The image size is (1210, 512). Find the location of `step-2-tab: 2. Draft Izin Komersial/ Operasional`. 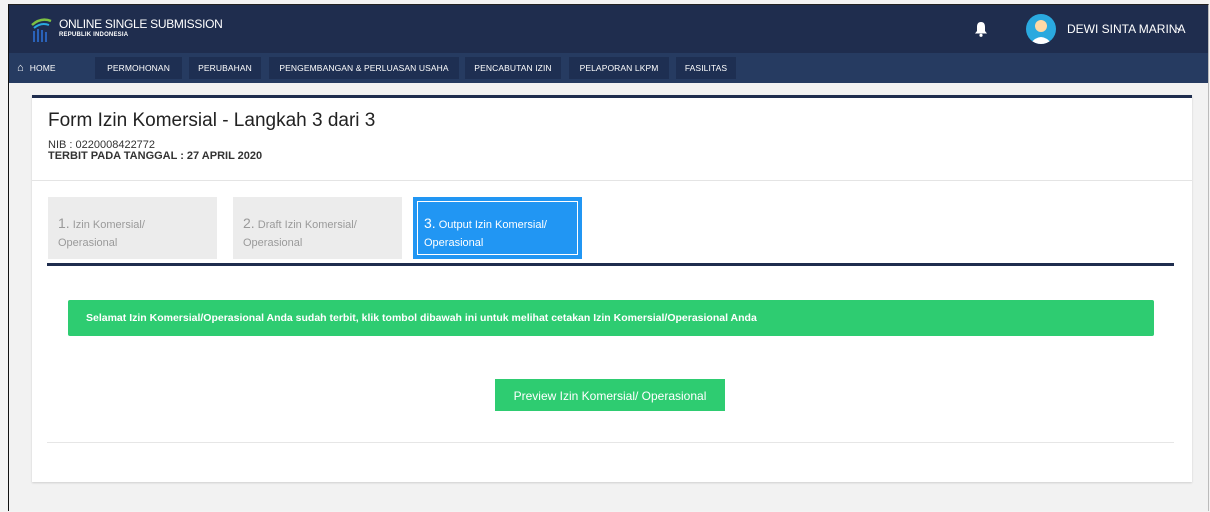

step-2-tab: 2. Draft Izin Komersial/ Operasional is located at coordinates (317, 228).